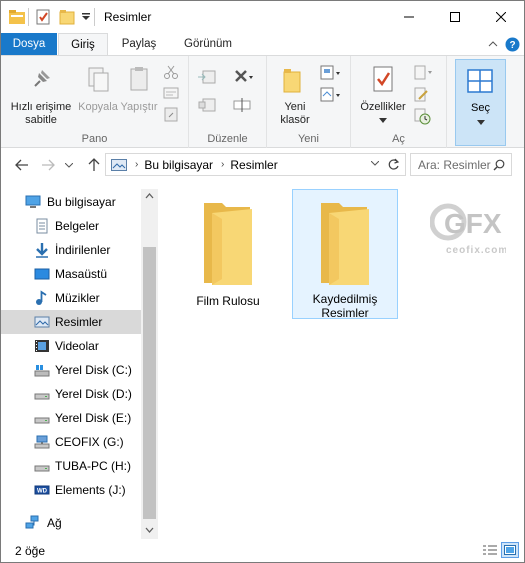  What do you see at coordinates (422, 73) in the screenshot?
I see `open-icon` at bounding box center [422, 73].